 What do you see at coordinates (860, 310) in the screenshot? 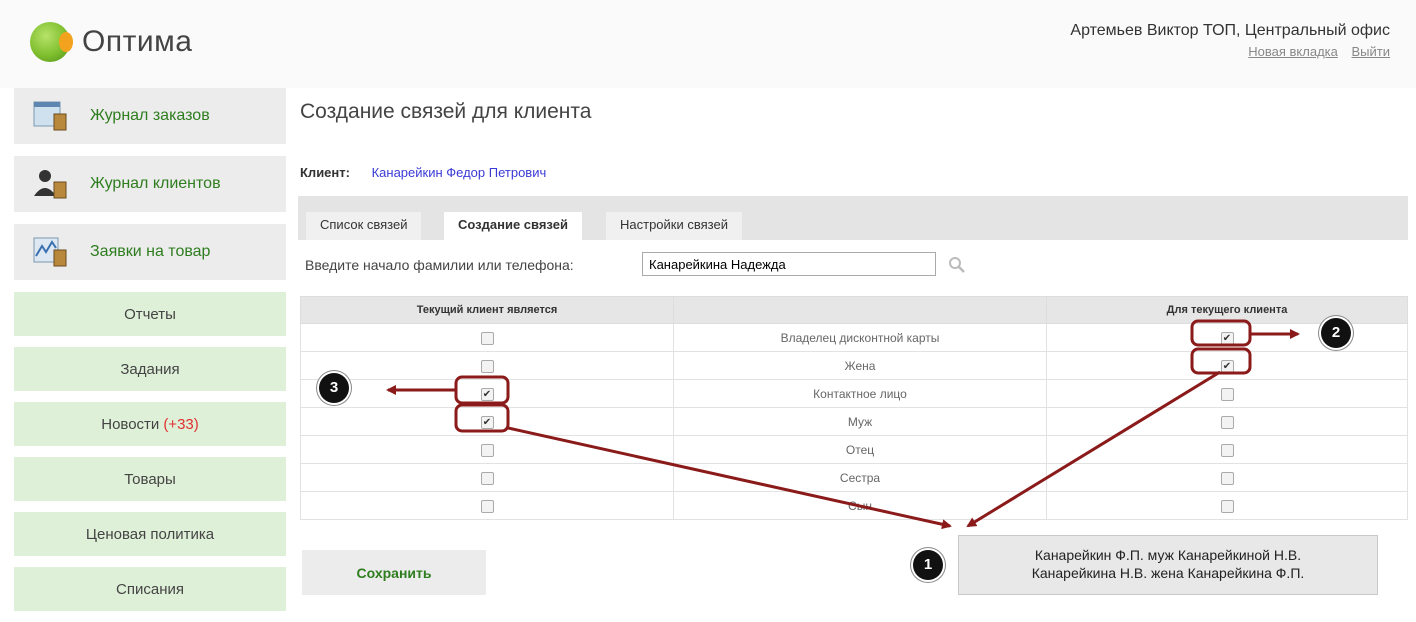
I see `column-header-relation` at bounding box center [860, 310].